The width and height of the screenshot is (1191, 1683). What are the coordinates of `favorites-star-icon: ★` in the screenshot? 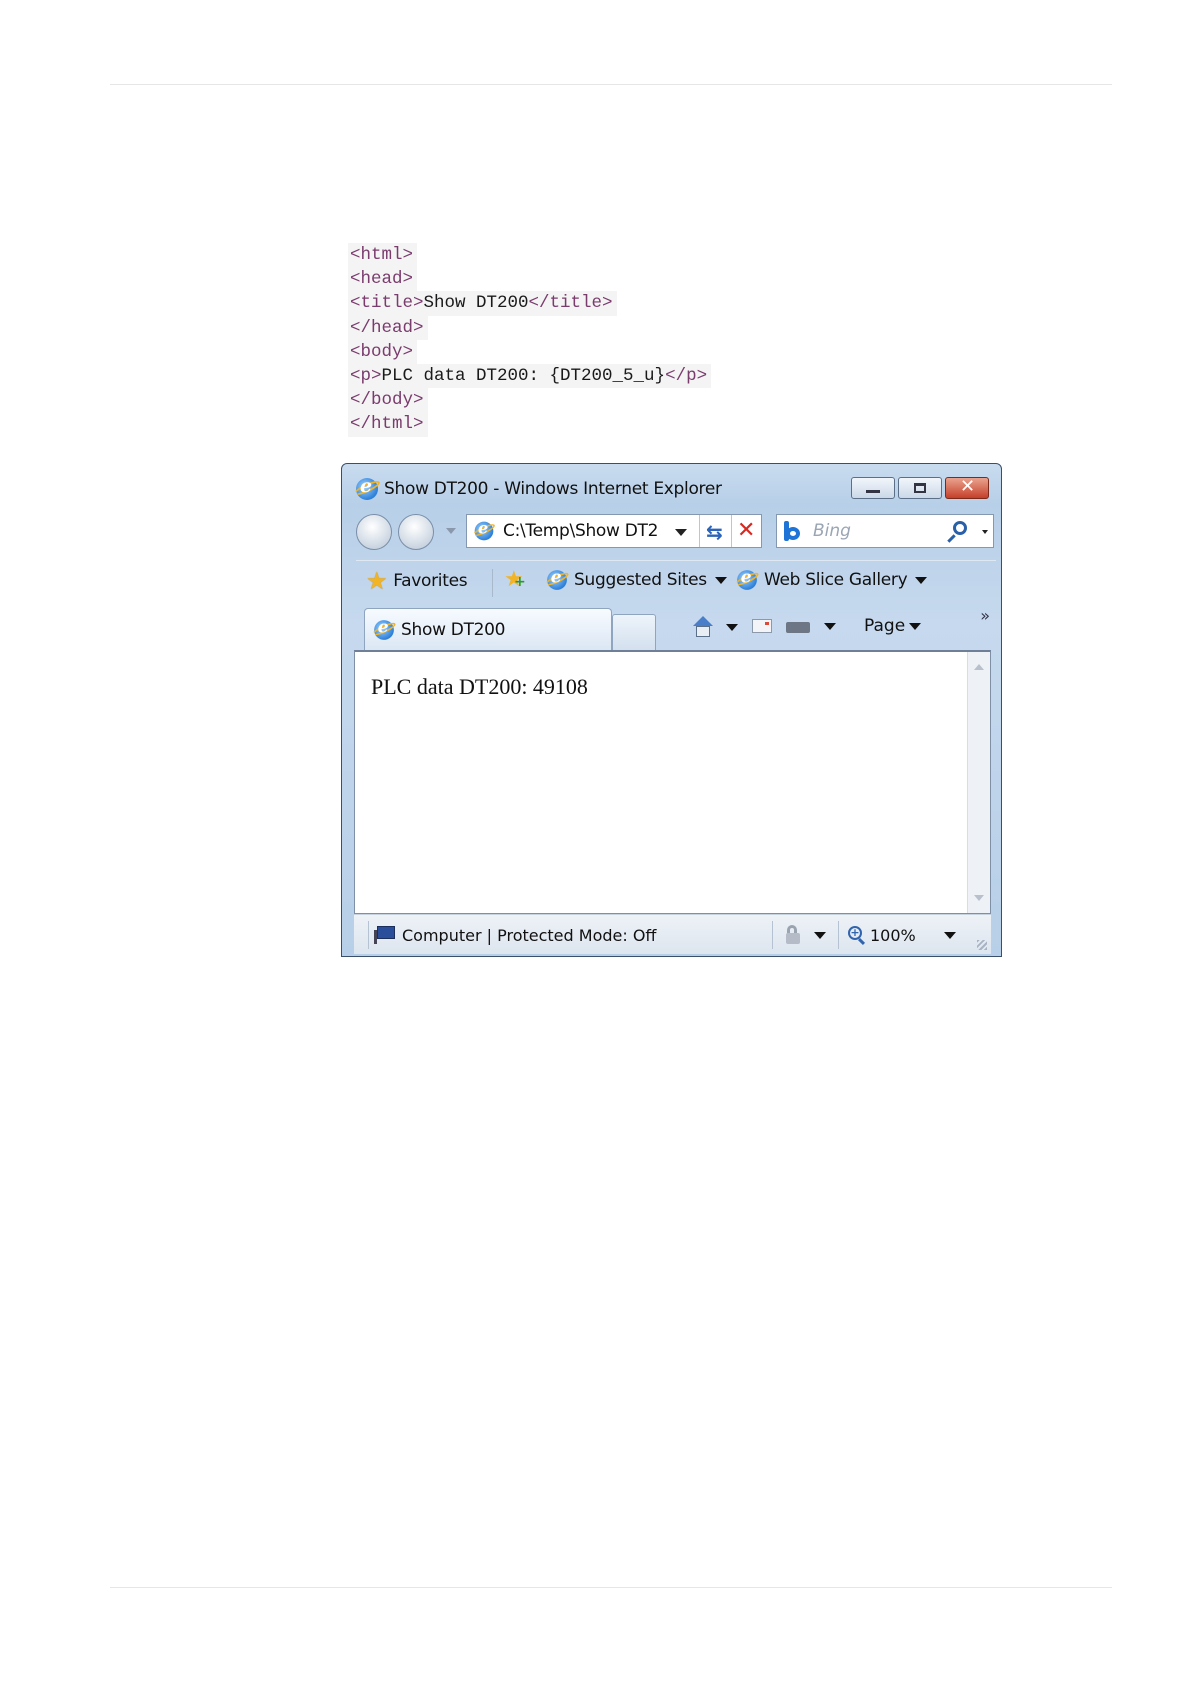 It's located at (377, 581).